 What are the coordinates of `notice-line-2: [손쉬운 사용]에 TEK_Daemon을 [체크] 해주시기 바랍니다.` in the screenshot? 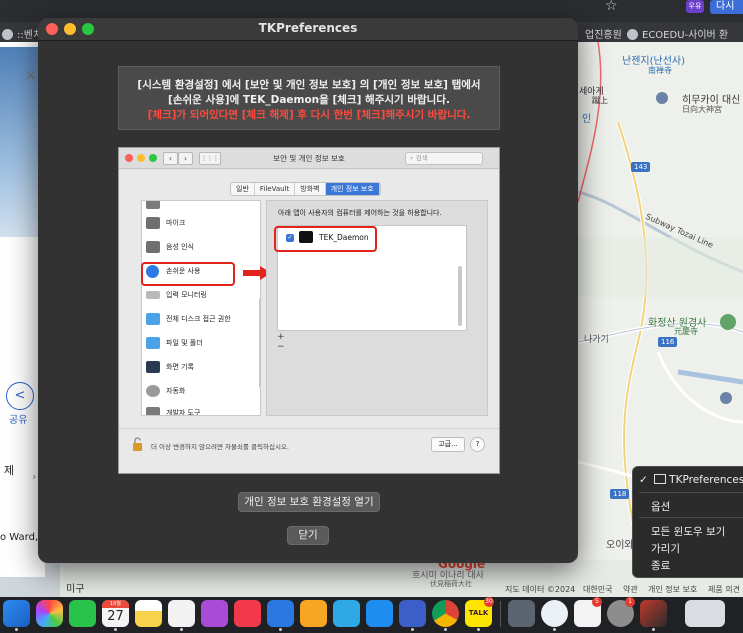 It's located at (309, 100).